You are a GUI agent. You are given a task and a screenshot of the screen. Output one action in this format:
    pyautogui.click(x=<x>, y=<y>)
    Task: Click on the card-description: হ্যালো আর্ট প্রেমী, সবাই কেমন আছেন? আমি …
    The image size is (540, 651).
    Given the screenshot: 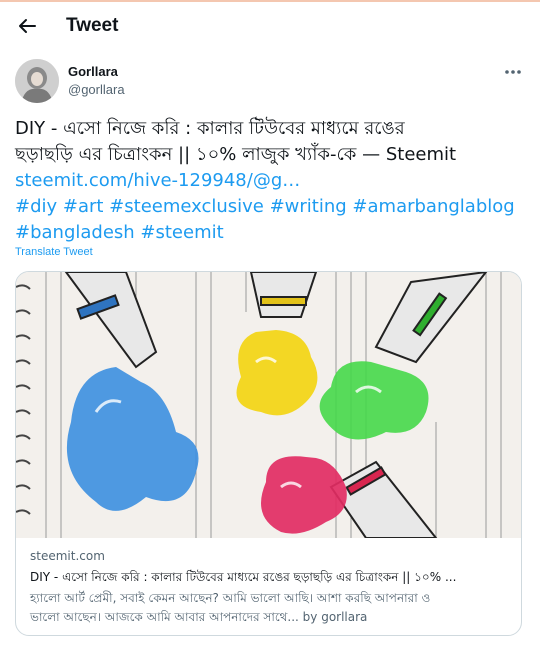 What is the action you would take?
    pyautogui.click(x=270, y=608)
    